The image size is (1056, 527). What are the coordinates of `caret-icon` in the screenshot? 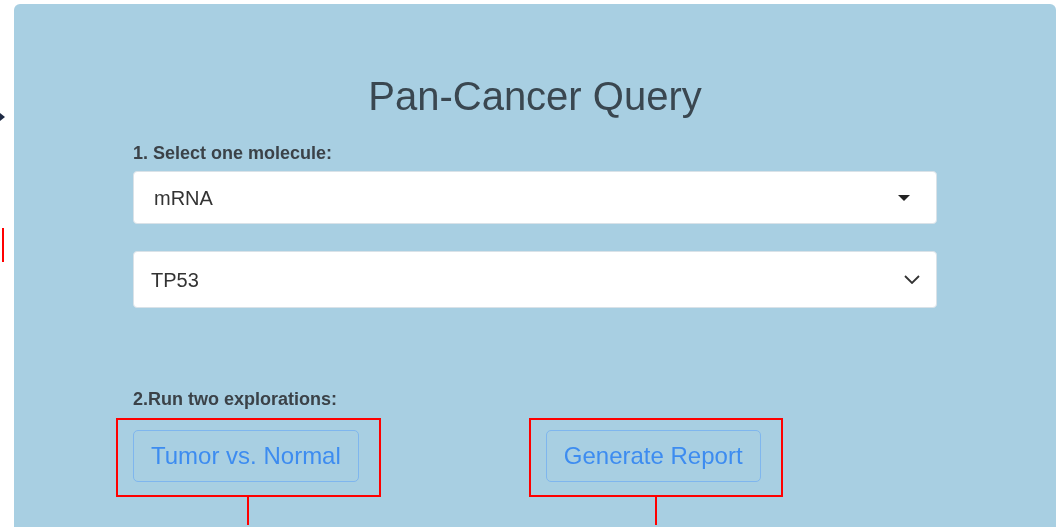 It's located at (904, 197).